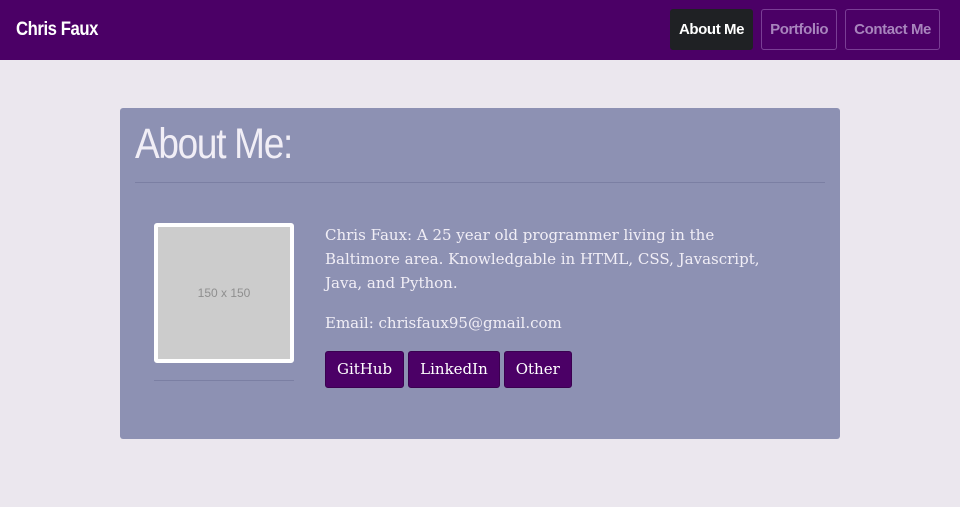  I want to click on nav-link-contact: Contact Me, so click(892, 29).